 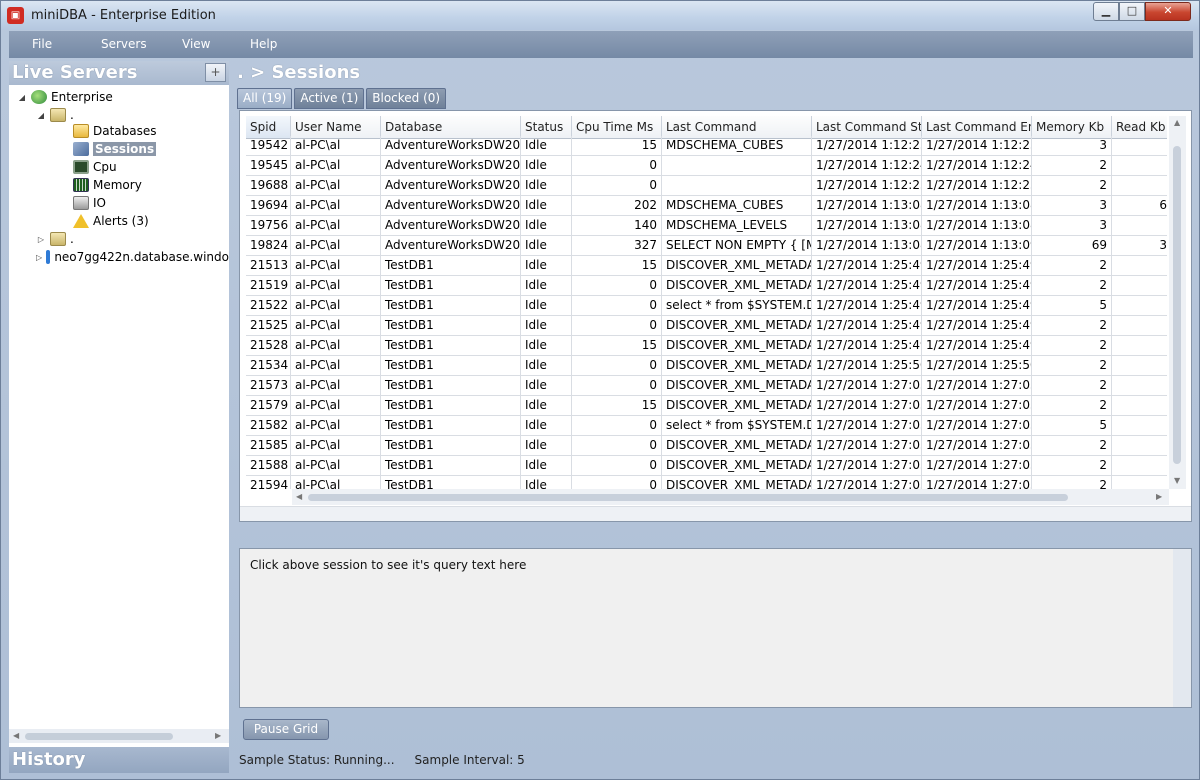 What do you see at coordinates (15, 15) in the screenshot?
I see `minidba-logo-icon: ▣` at bounding box center [15, 15].